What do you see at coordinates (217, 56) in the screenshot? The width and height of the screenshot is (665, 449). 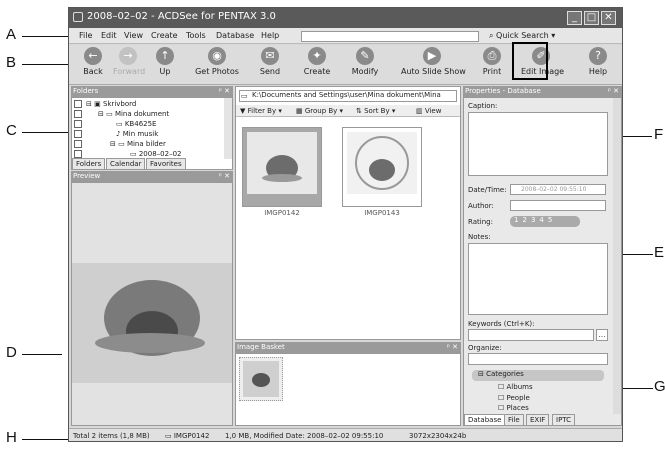 I see `camera-icon: ◉` at bounding box center [217, 56].